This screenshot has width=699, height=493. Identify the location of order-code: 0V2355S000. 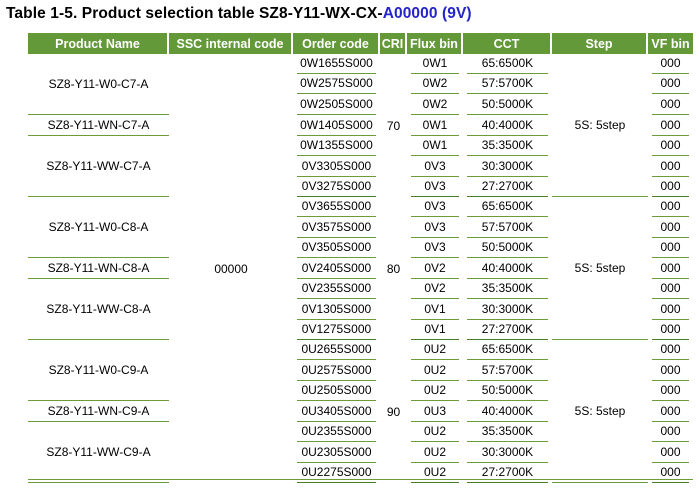
(336, 289).